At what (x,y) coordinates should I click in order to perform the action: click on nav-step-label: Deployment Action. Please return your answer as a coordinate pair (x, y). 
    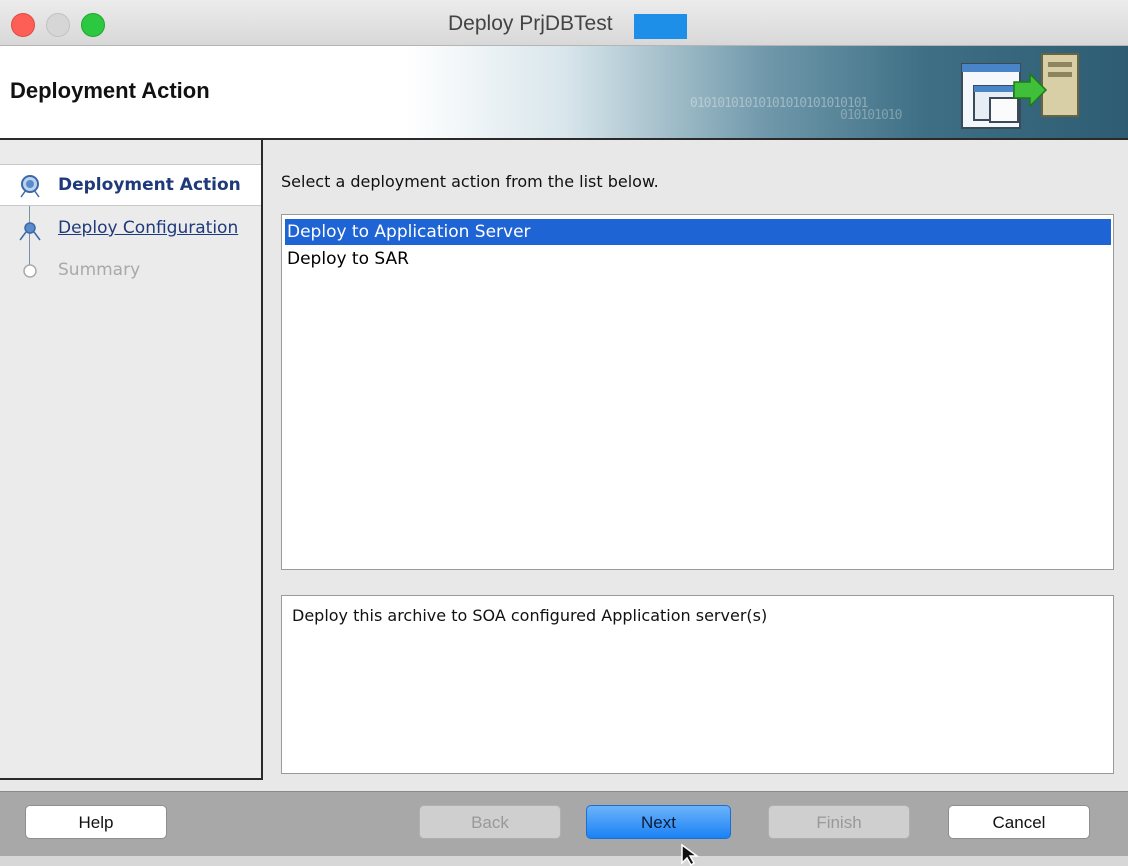
    Looking at the image, I should click on (149, 185).